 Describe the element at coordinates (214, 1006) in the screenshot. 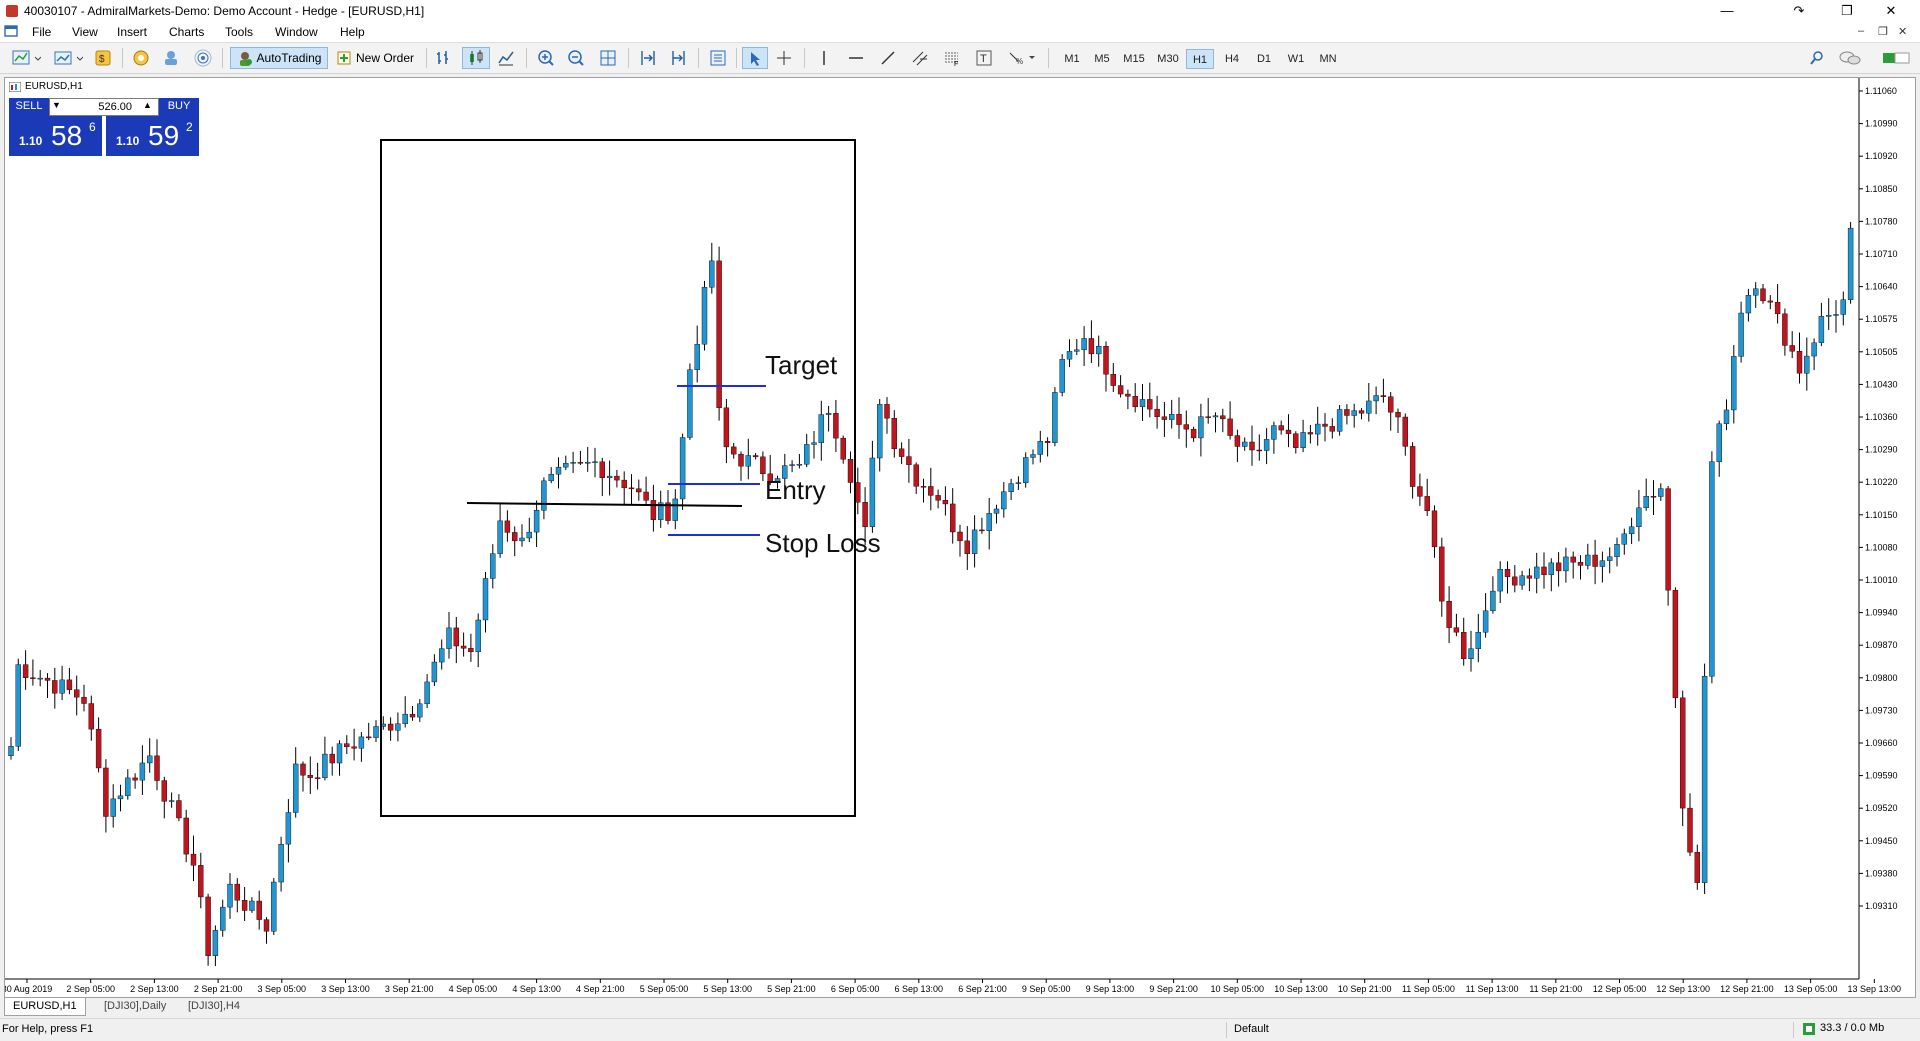

I see `tab-dji30-h4: [DJI30],H4` at that location.